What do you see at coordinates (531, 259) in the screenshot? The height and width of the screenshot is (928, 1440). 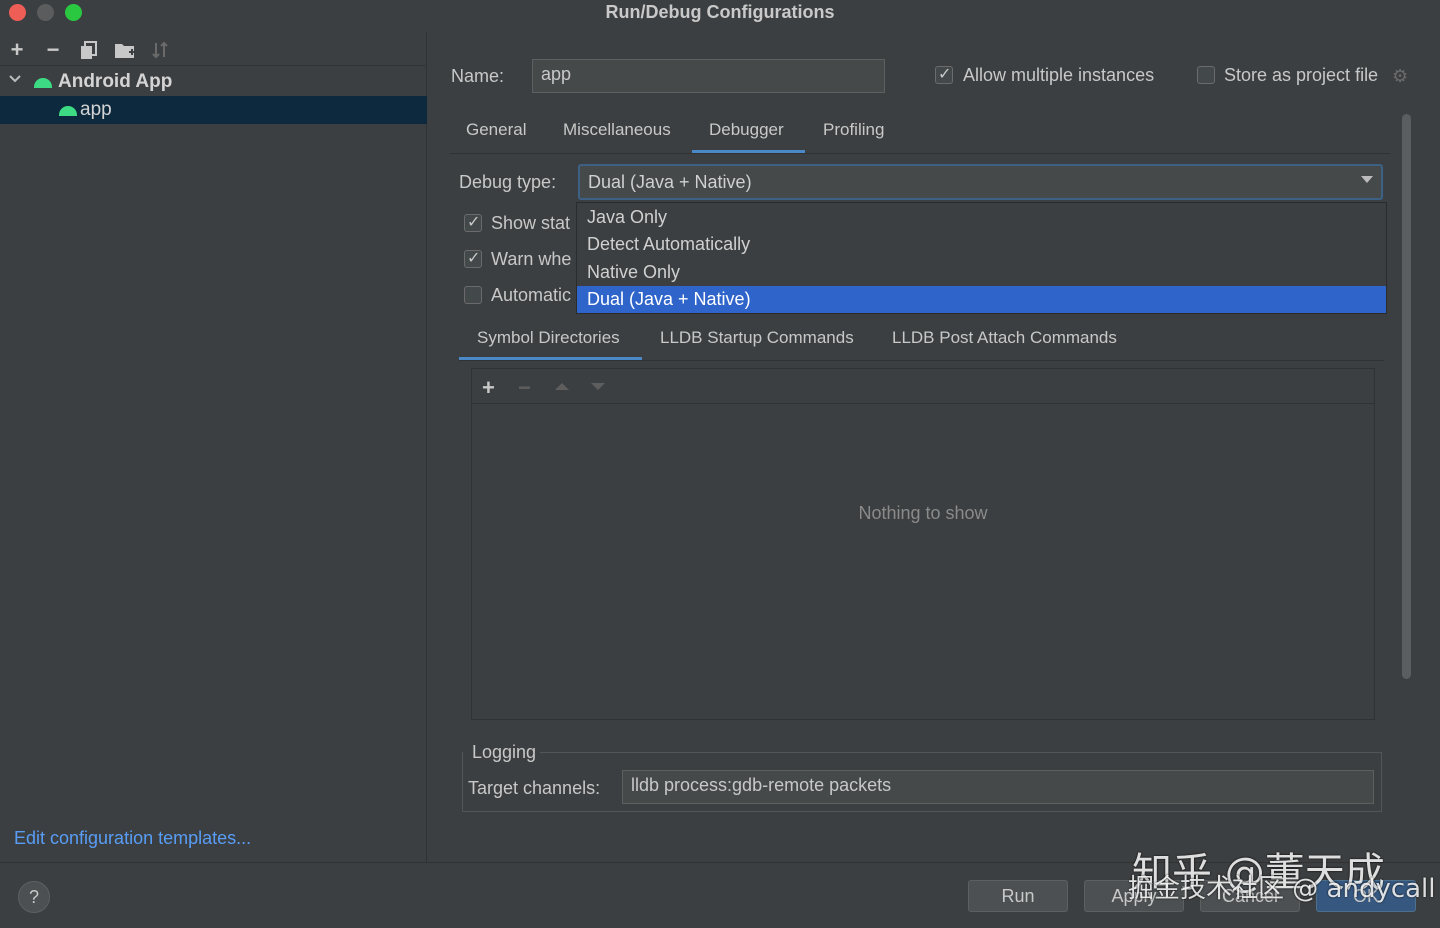 I see `warn-when-label: Warn whe` at bounding box center [531, 259].